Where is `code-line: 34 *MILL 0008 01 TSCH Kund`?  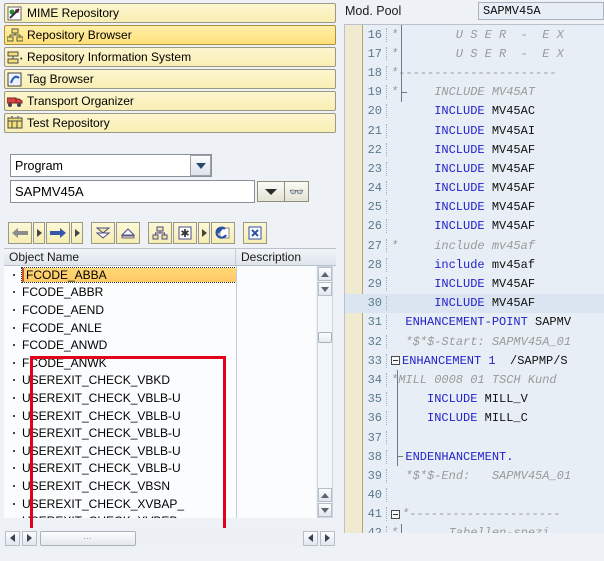 code-line: 34 *MILL 0008 01 TSCH Kund is located at coordinates (474, 380).